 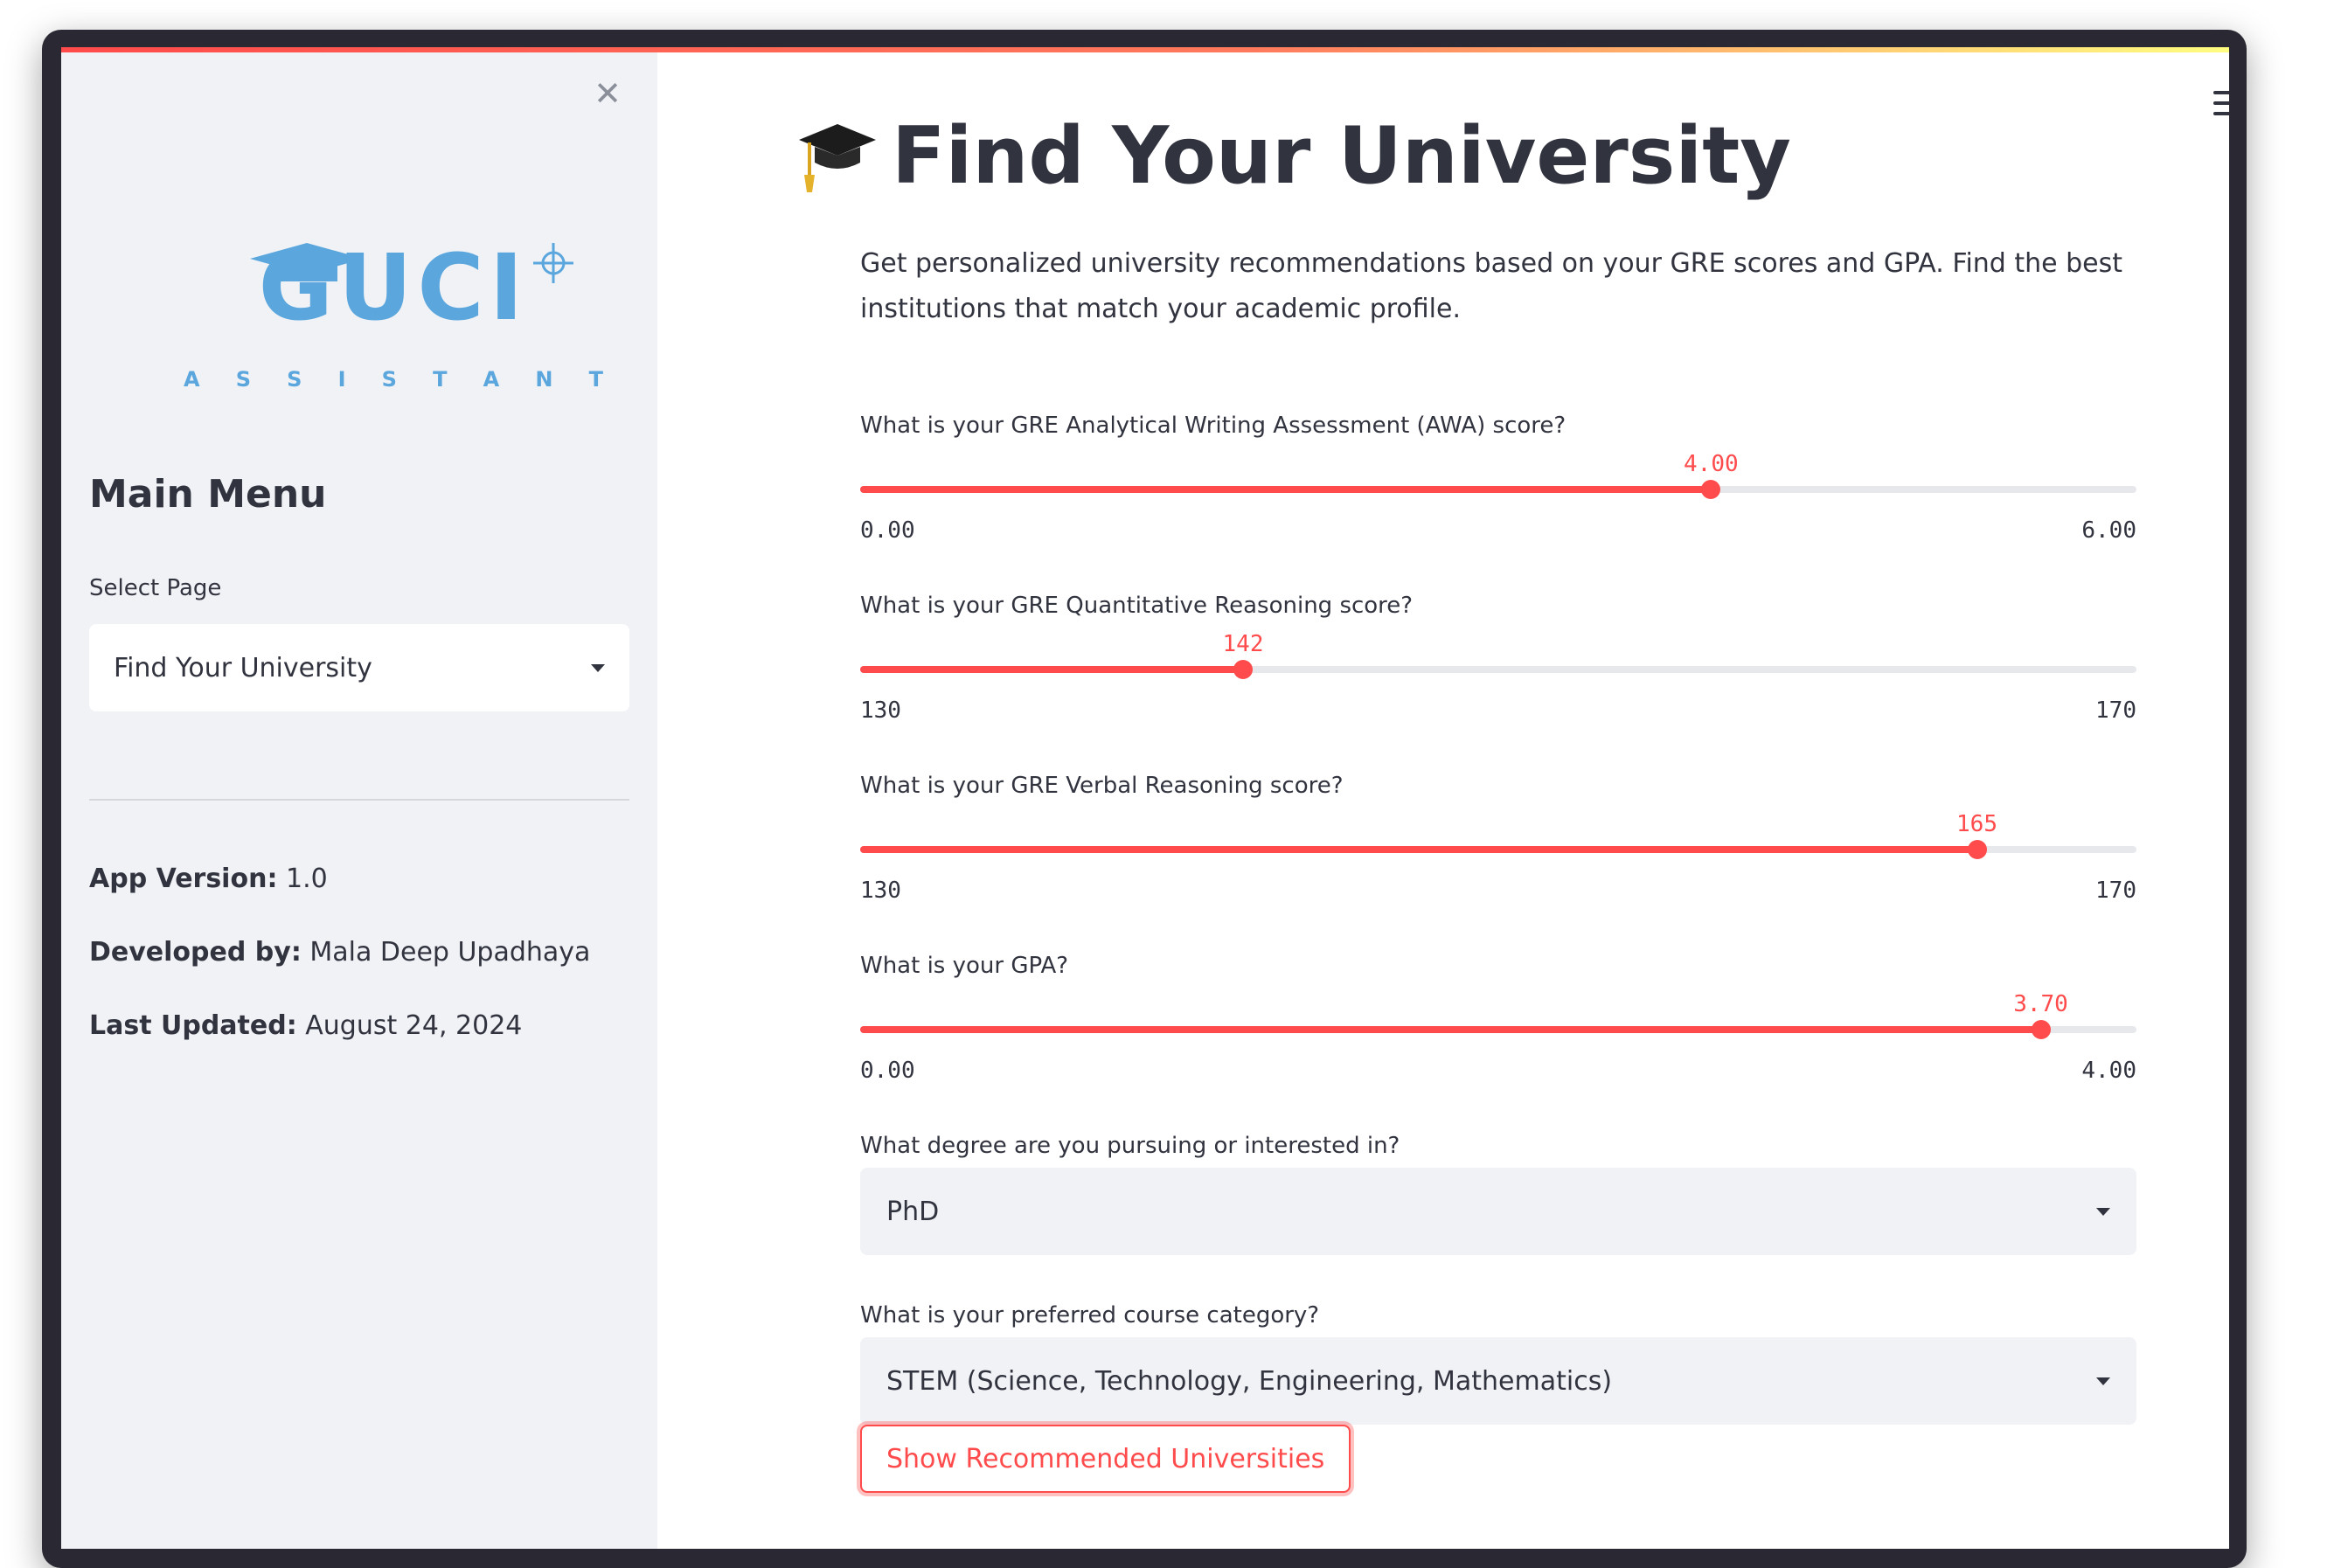 What do you see at coordinates (1243, 644) in the screenshot?
I see `slider-value: 142` at bounding box center [1243, 644].